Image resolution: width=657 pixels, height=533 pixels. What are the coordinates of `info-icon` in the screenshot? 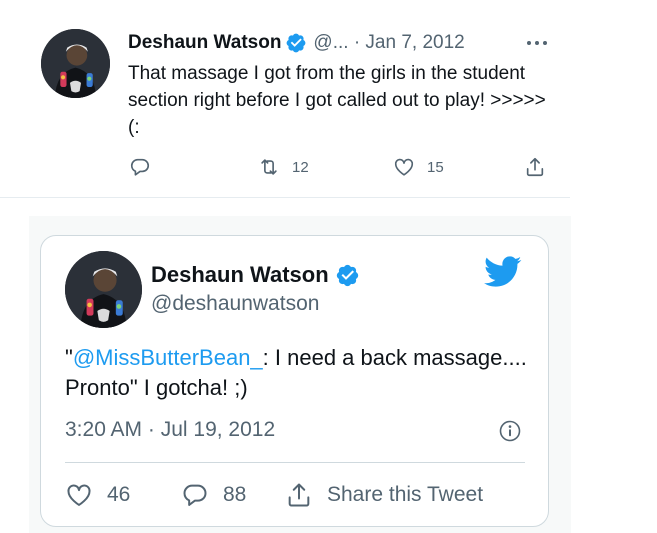 It's located at (510, 431).